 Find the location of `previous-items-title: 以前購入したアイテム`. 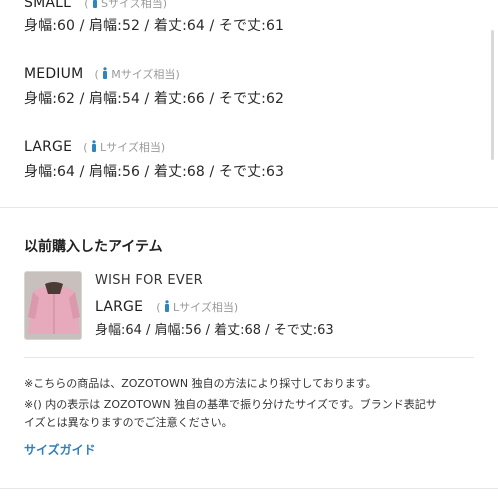

previous-items-title: 以前購入したアイテム is located at coordinates (93, 247).